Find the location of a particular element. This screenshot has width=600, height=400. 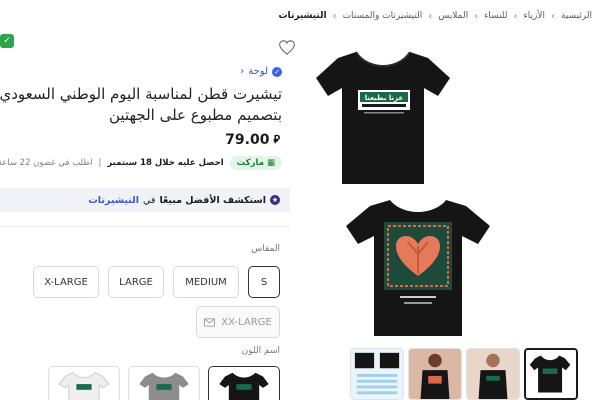

breadcrumb-tshirts-tops: التيشيرتات والمسنات is located at coordinates (383, 16).